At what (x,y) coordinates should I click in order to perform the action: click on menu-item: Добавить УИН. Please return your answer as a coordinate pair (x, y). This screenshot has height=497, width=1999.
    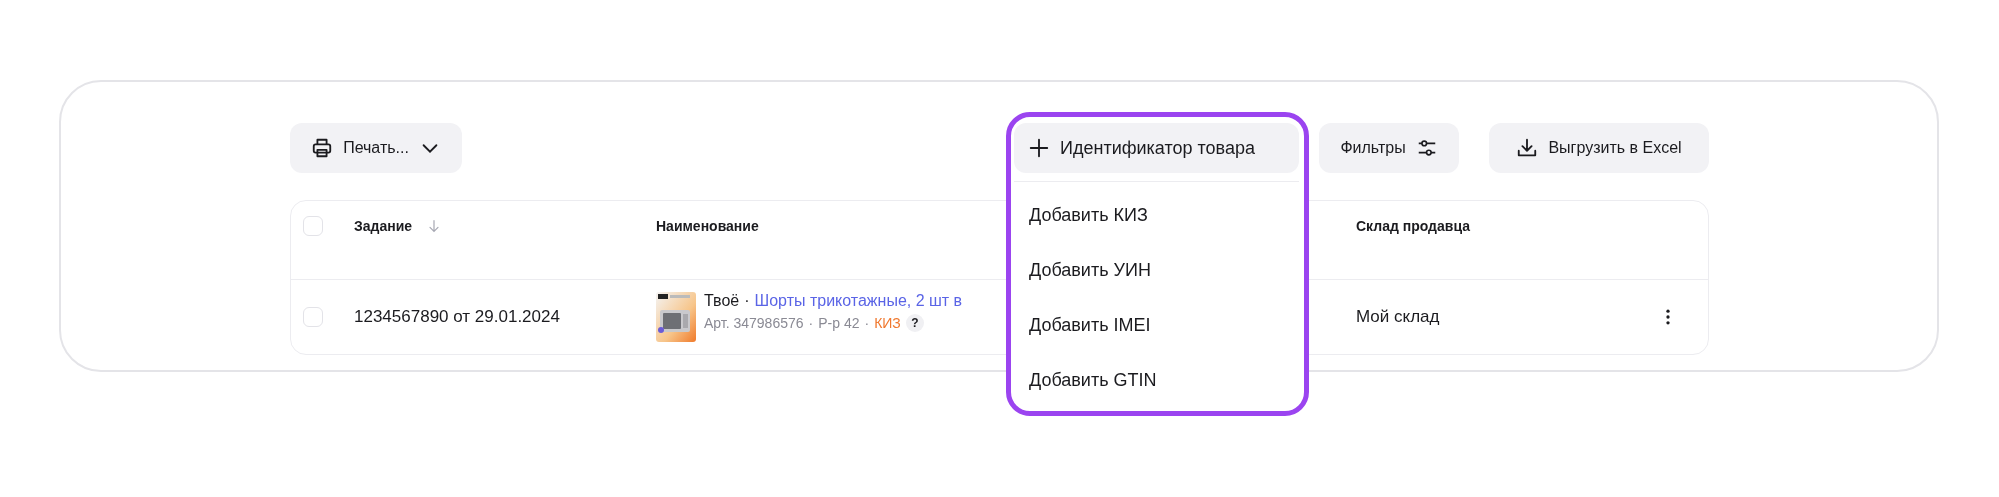
    Looking at the image, I should click on (1156, 270).